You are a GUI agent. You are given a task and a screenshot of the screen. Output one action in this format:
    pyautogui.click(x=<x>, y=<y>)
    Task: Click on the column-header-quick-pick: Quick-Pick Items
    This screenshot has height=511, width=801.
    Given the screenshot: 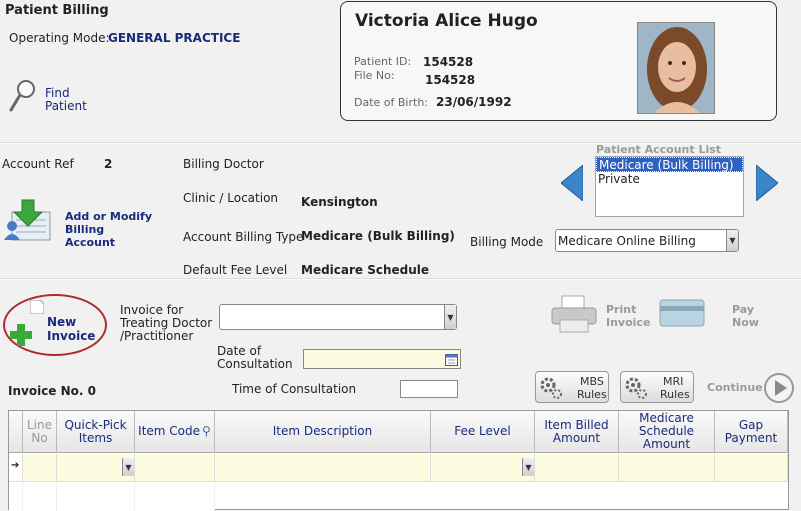 What is the action you would take?
    pyautogui.click(x=96, y=432)
    